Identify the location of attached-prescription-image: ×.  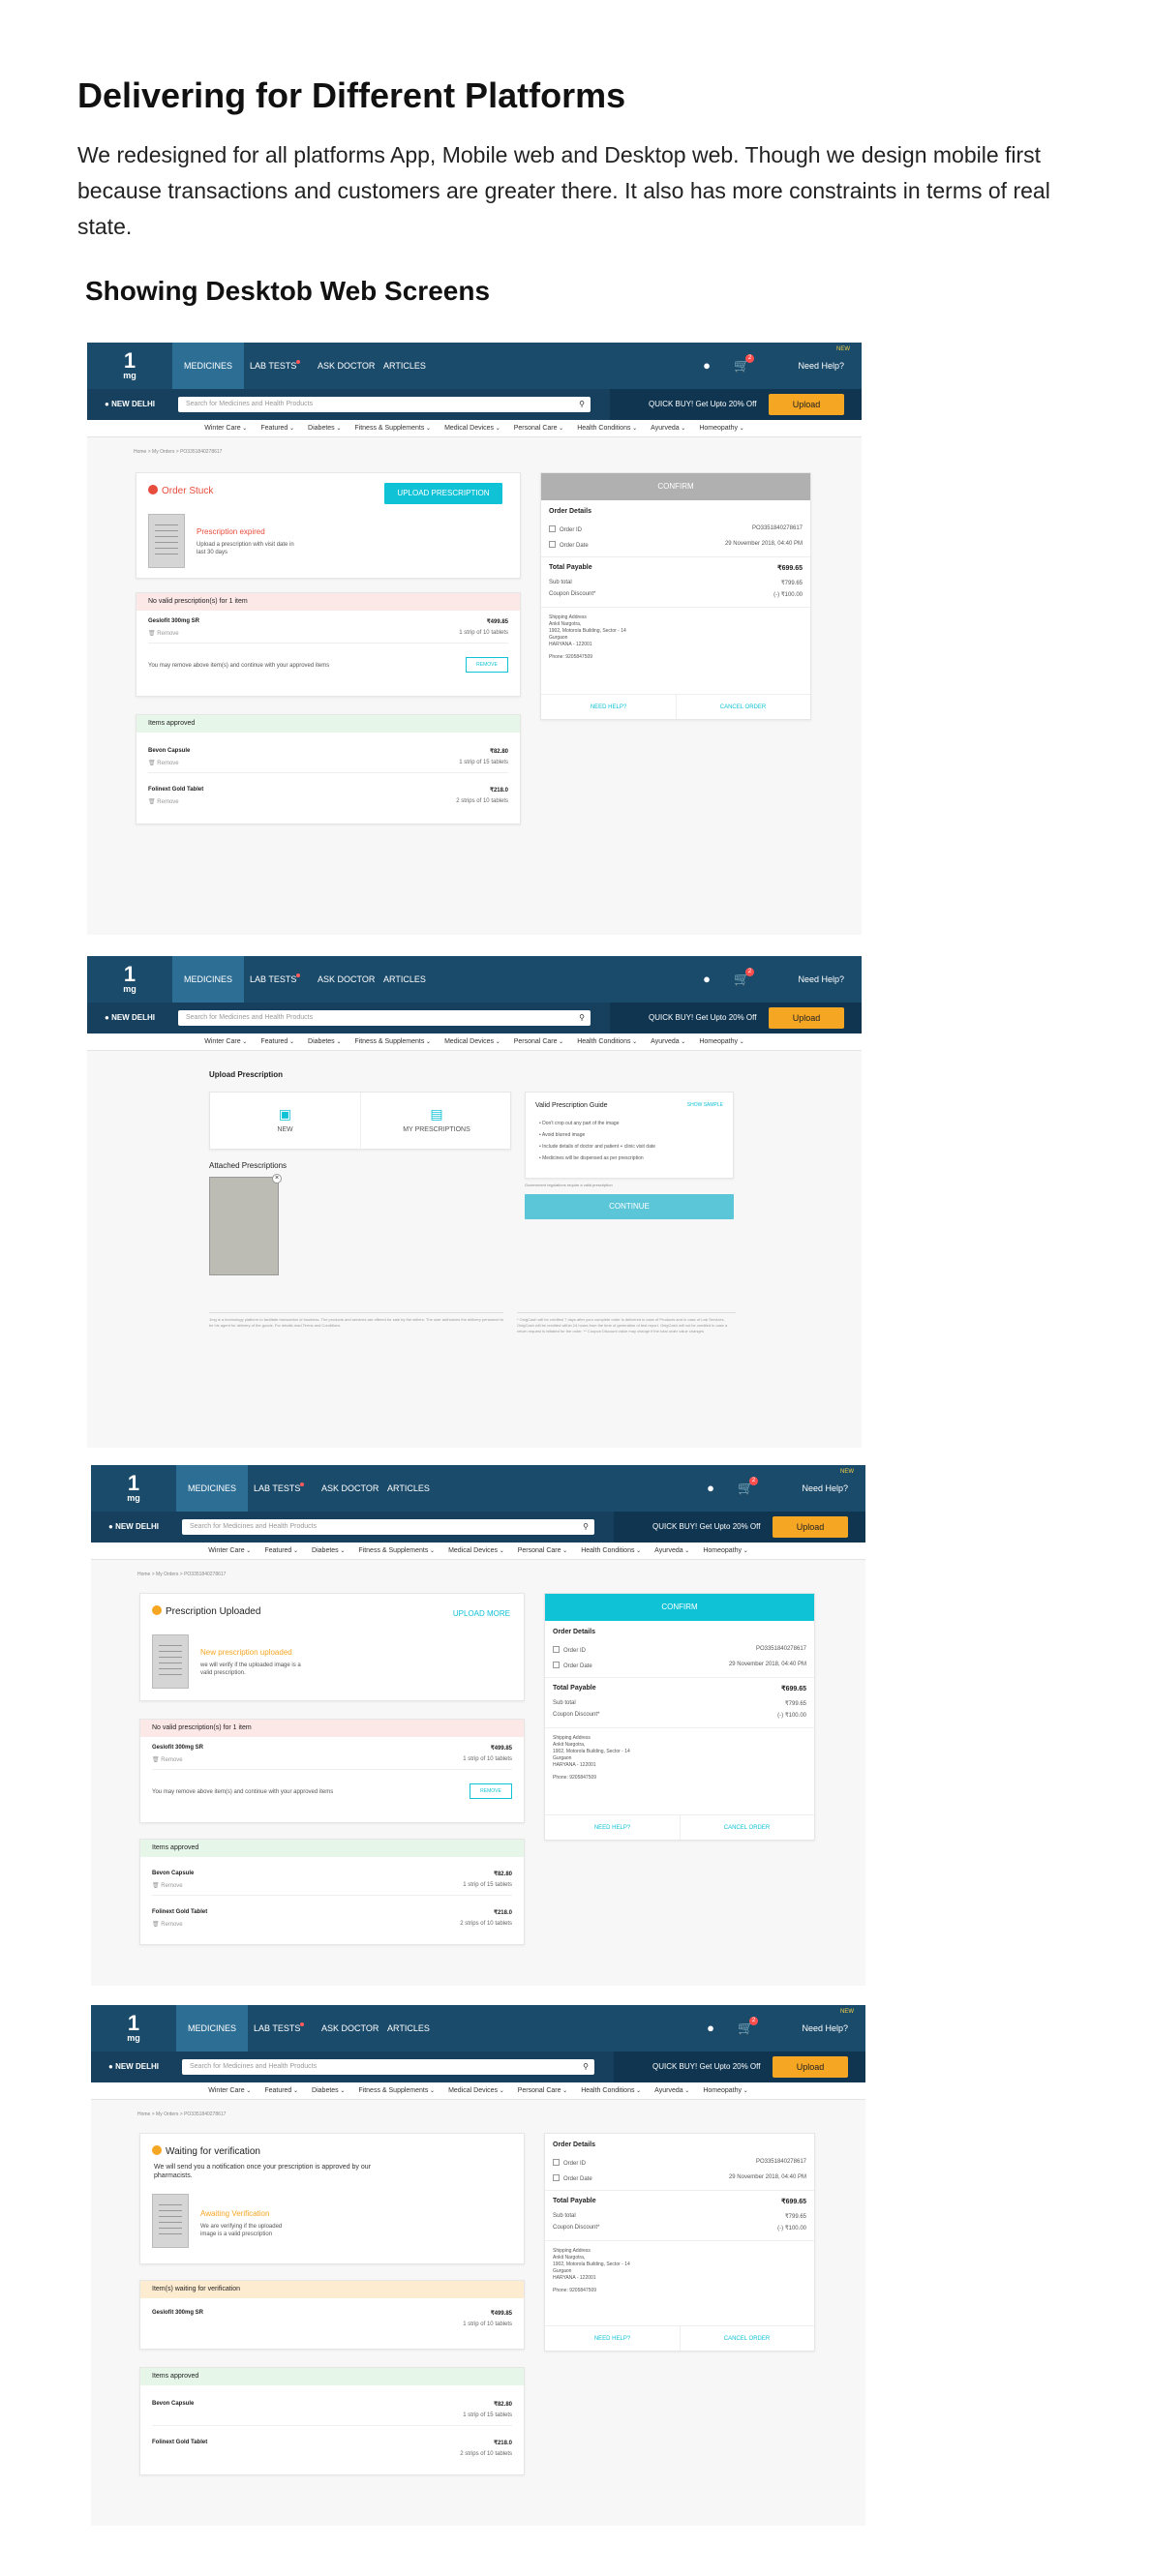
(246, 1224).